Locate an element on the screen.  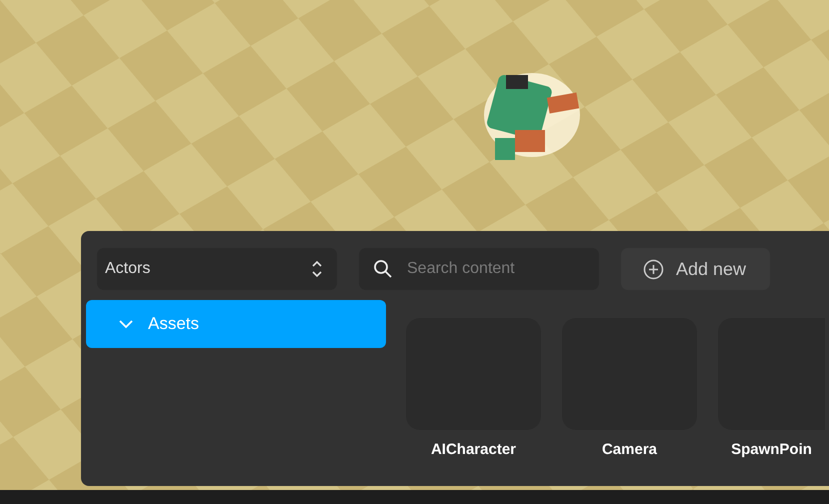
search-field: Search content is located at coordinates (479, 269).